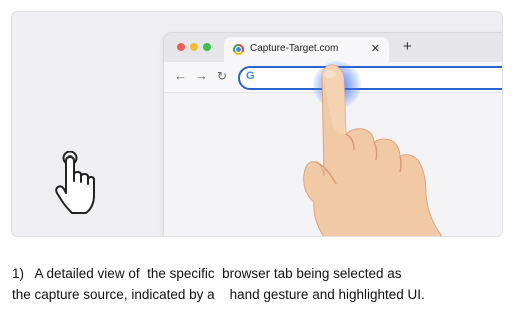 The height and width of the screenshot is (320, 512). Describe the element at coordinates (207, 47) in the screenshot. I see `window-zoom-dot` at that location.